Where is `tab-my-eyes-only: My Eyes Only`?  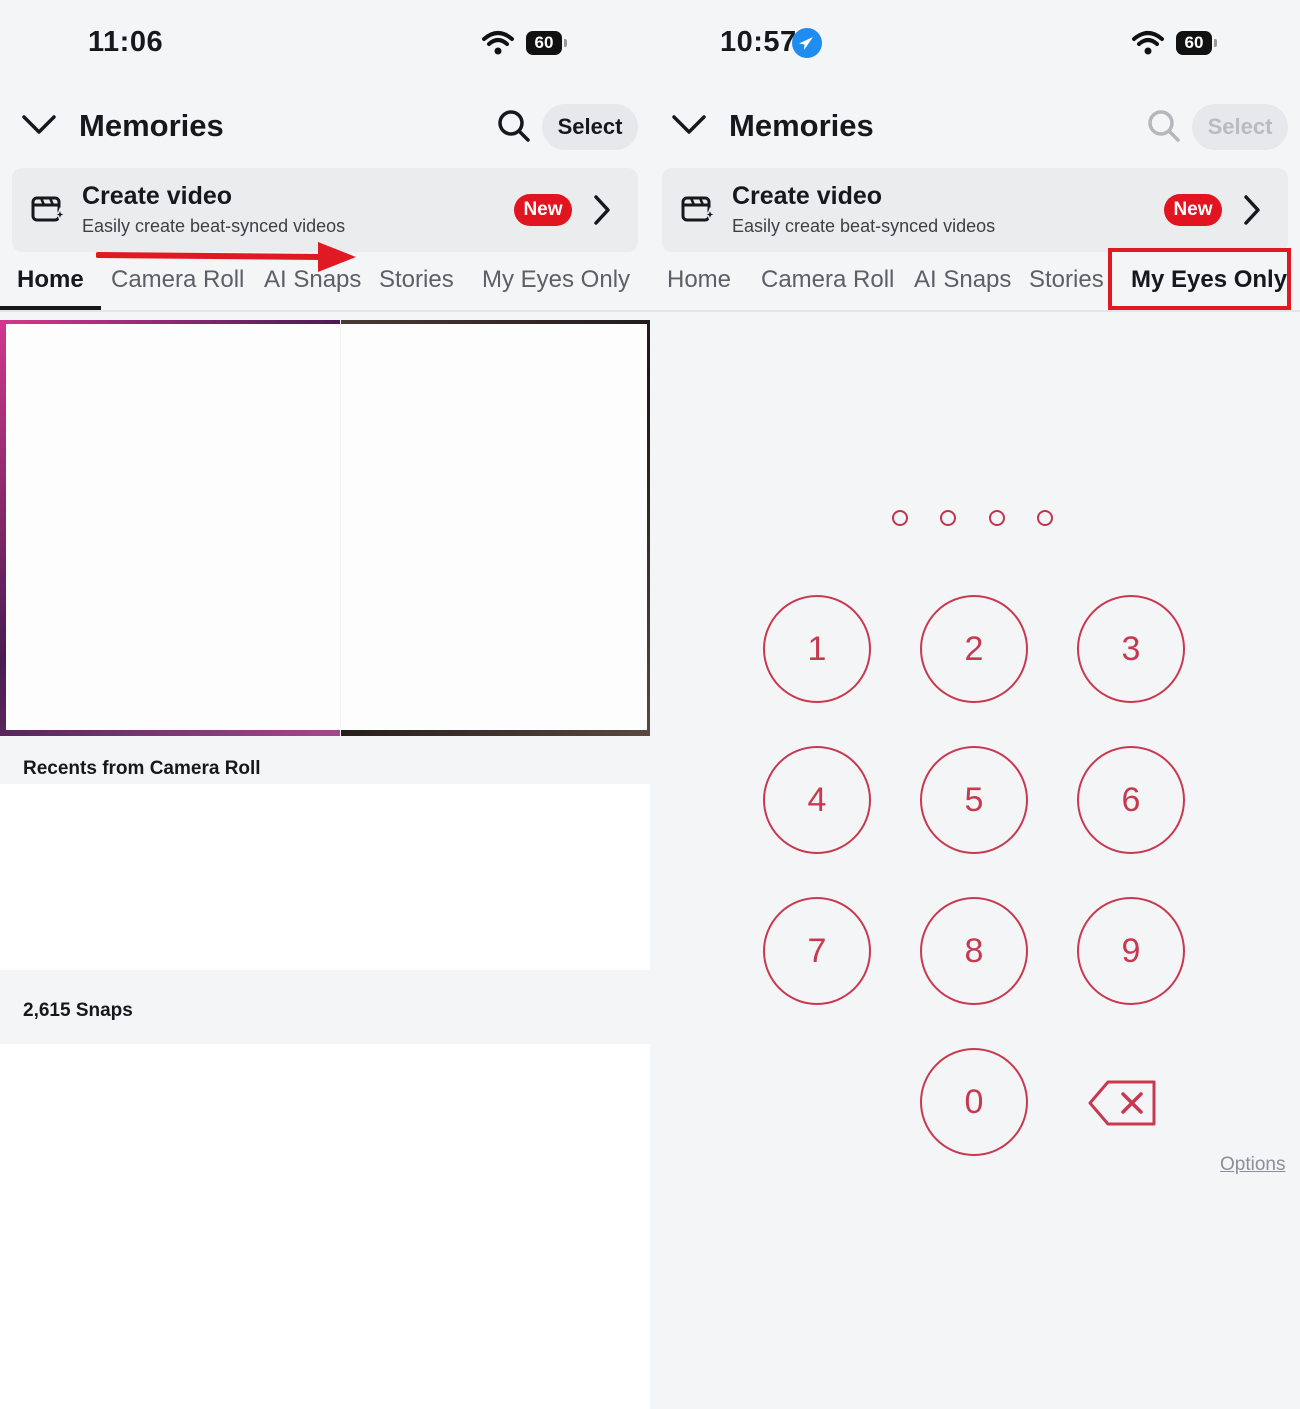 tab-my-eyes-only: My Eyes Only is located at coordinates (556, 280).